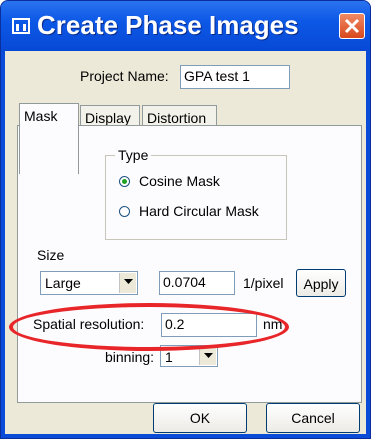 This screenshot has width=371, height=439. I want to click on spatial-resolution-unit: nm, so click(273, 324).